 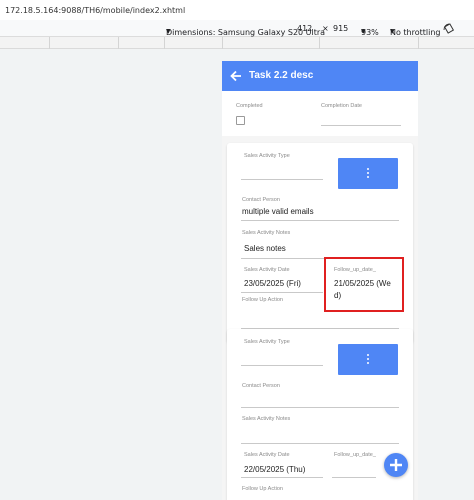 I want to click on plus-icon, so click(x=396, y=465).